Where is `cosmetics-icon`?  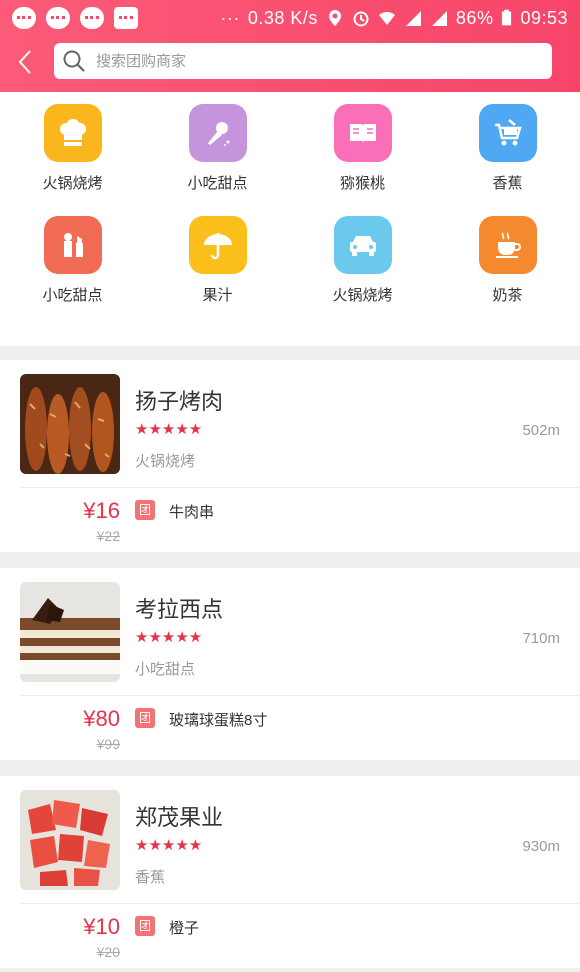
cosmetics-icon is located at coordinates (72, 245).